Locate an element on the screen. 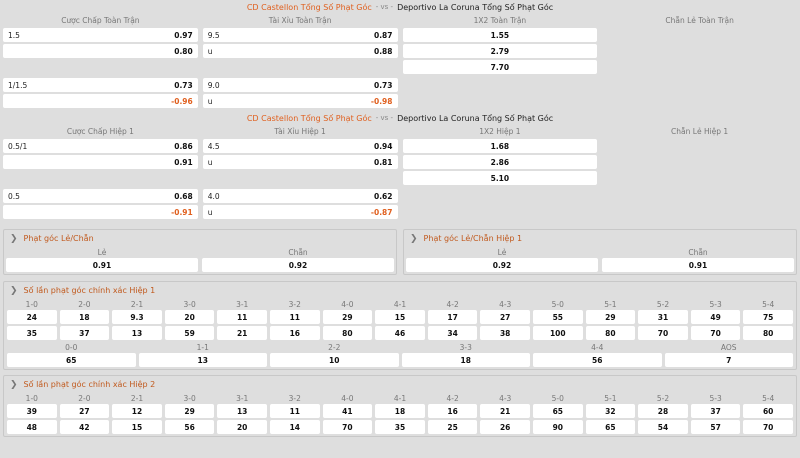 This screenshot has height=458, width=800. odds-cell: 4.0 0.62 is located at coordinates (300, 196).